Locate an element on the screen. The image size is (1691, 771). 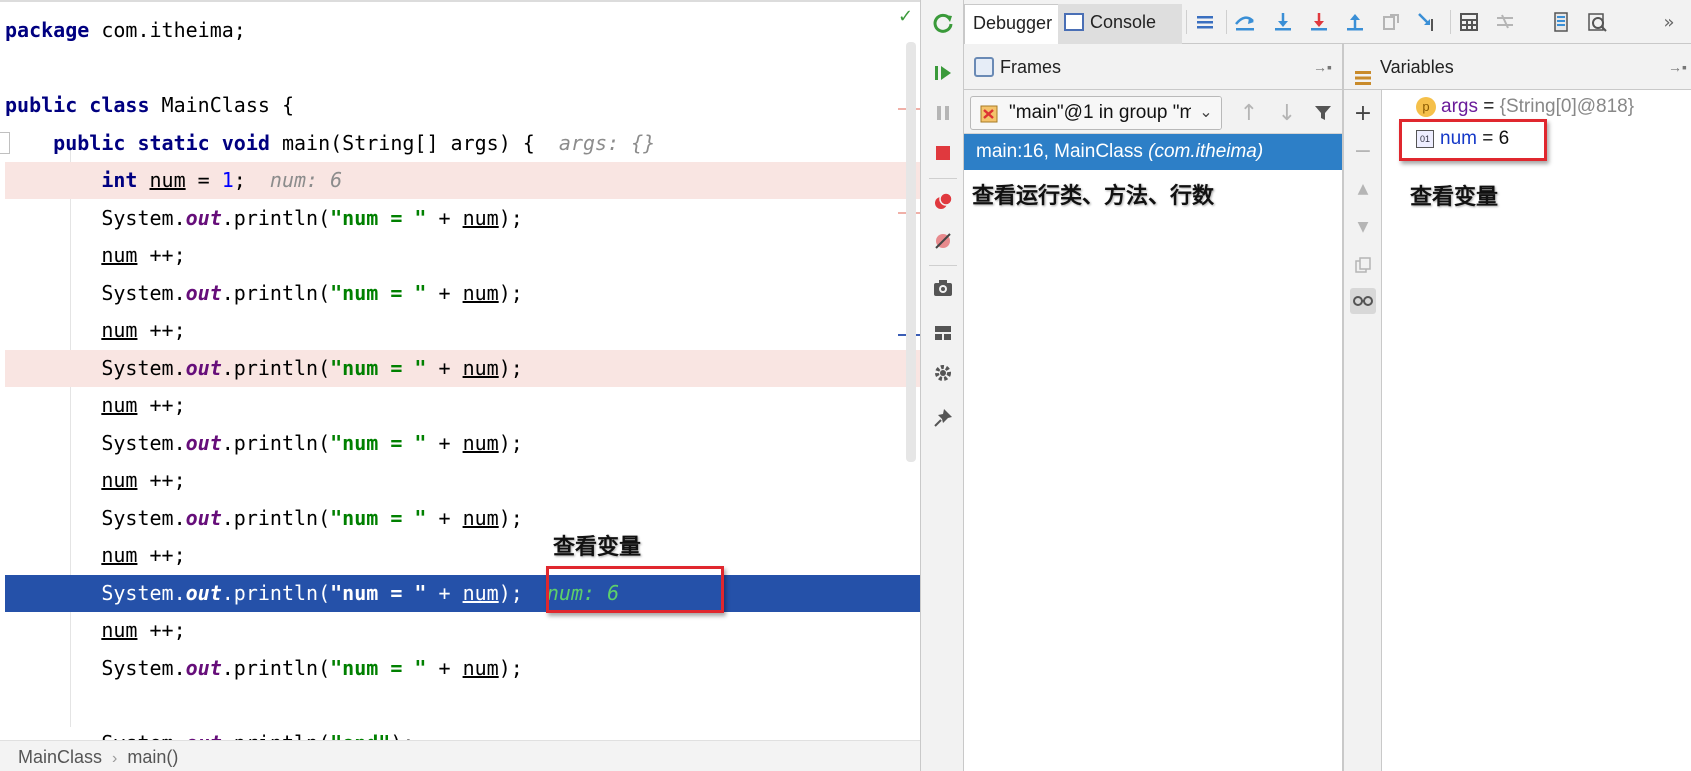
trace-current-stream-icon is located at coordinates (1505, 22).